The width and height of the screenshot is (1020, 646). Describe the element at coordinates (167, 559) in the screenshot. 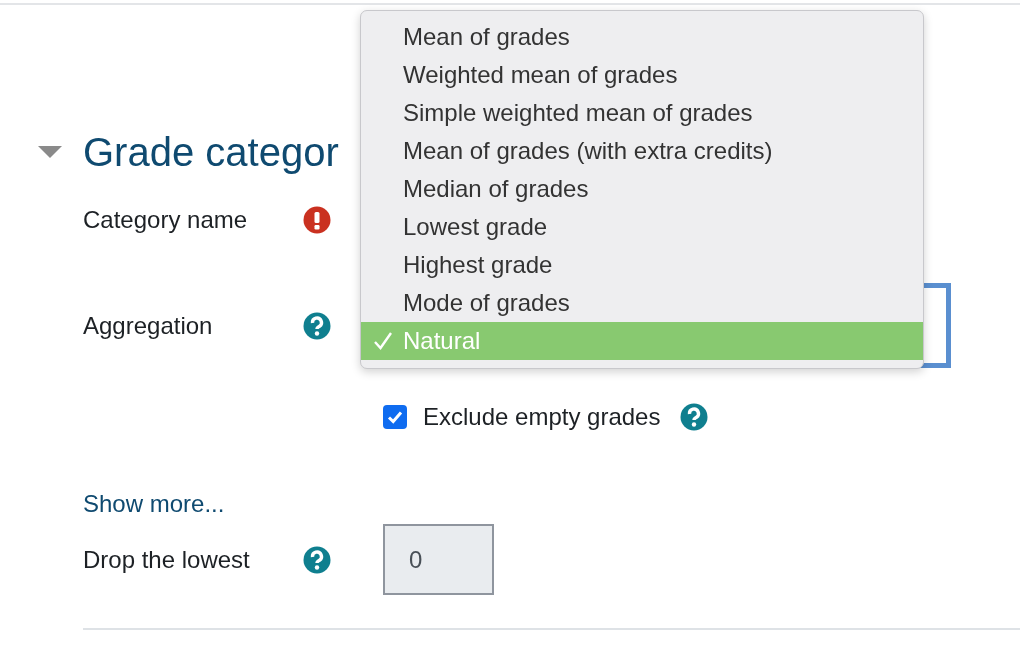

I see `field-label: Drop the lowest` at that location.